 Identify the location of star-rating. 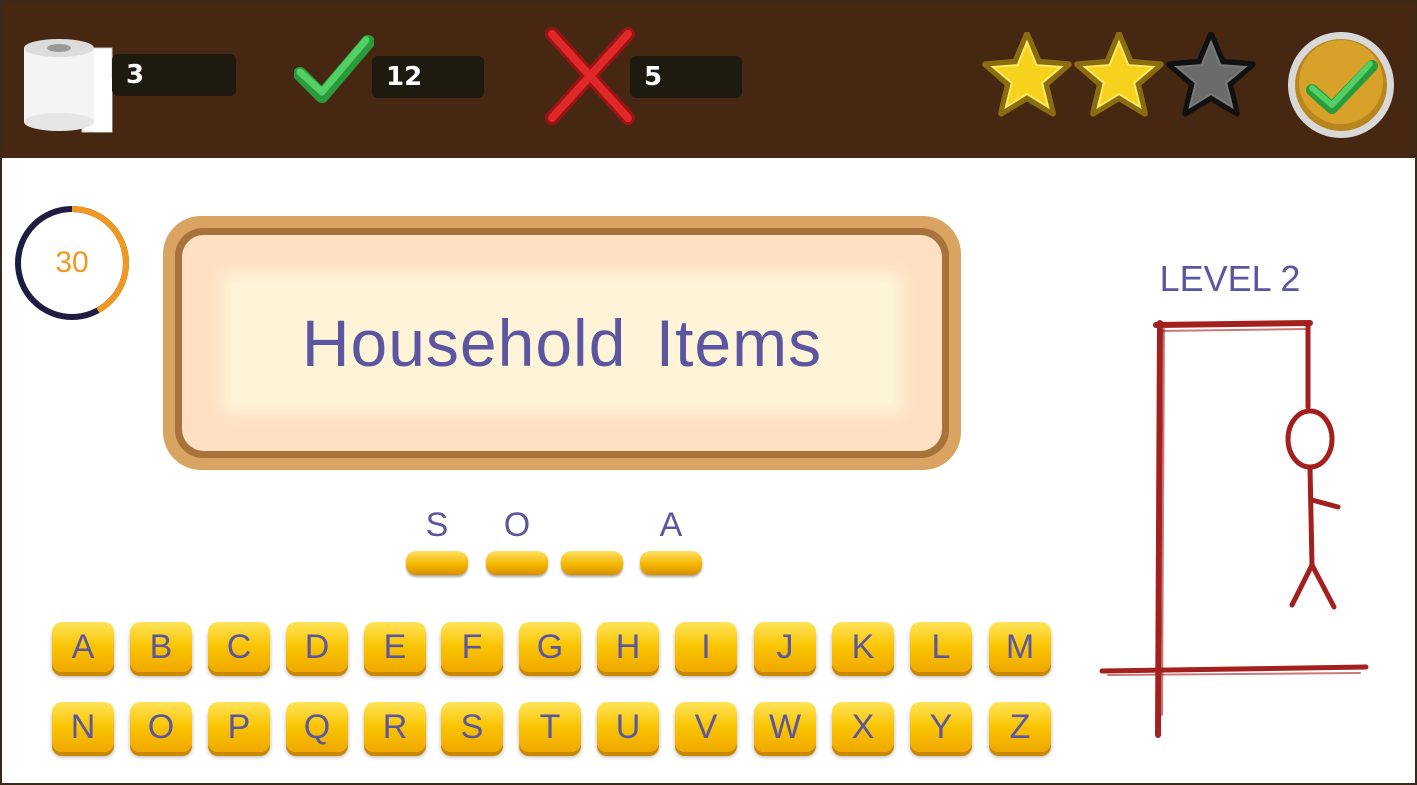
(1122, 78).